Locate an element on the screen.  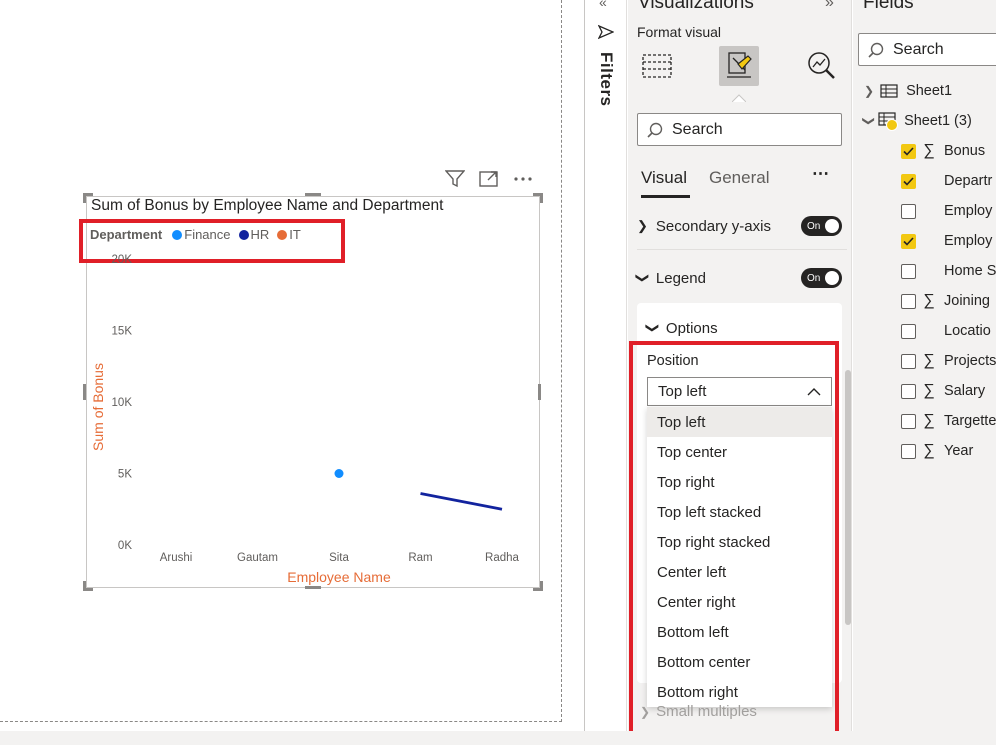
chevron-right-icon: ❯ is located at coordinates (642, 225).